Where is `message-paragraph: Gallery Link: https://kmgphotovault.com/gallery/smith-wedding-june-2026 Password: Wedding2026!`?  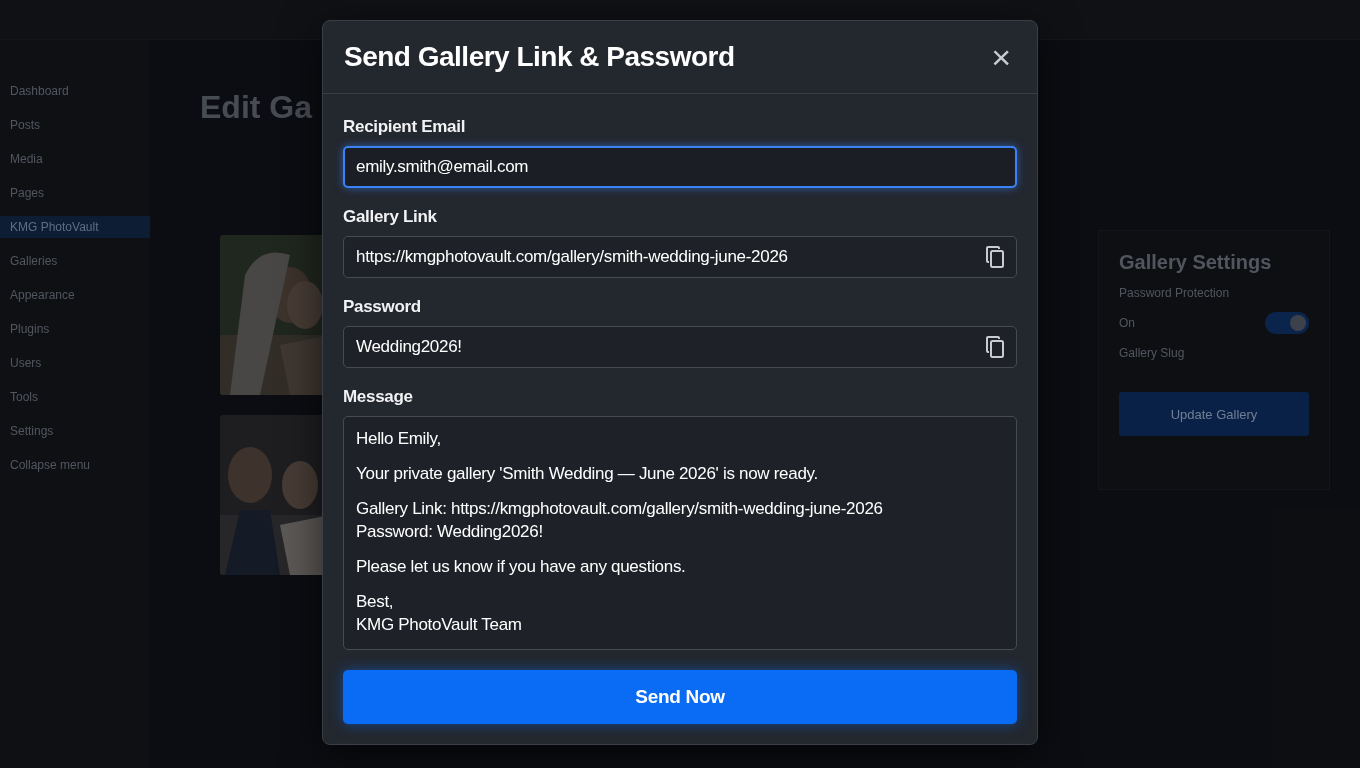
message-paragraph: Gallery Link: https://kmgphotovault.com/gallery/smith-wedding-june-2026 Password: Wedding2026! is located at coordinates (620, 520).